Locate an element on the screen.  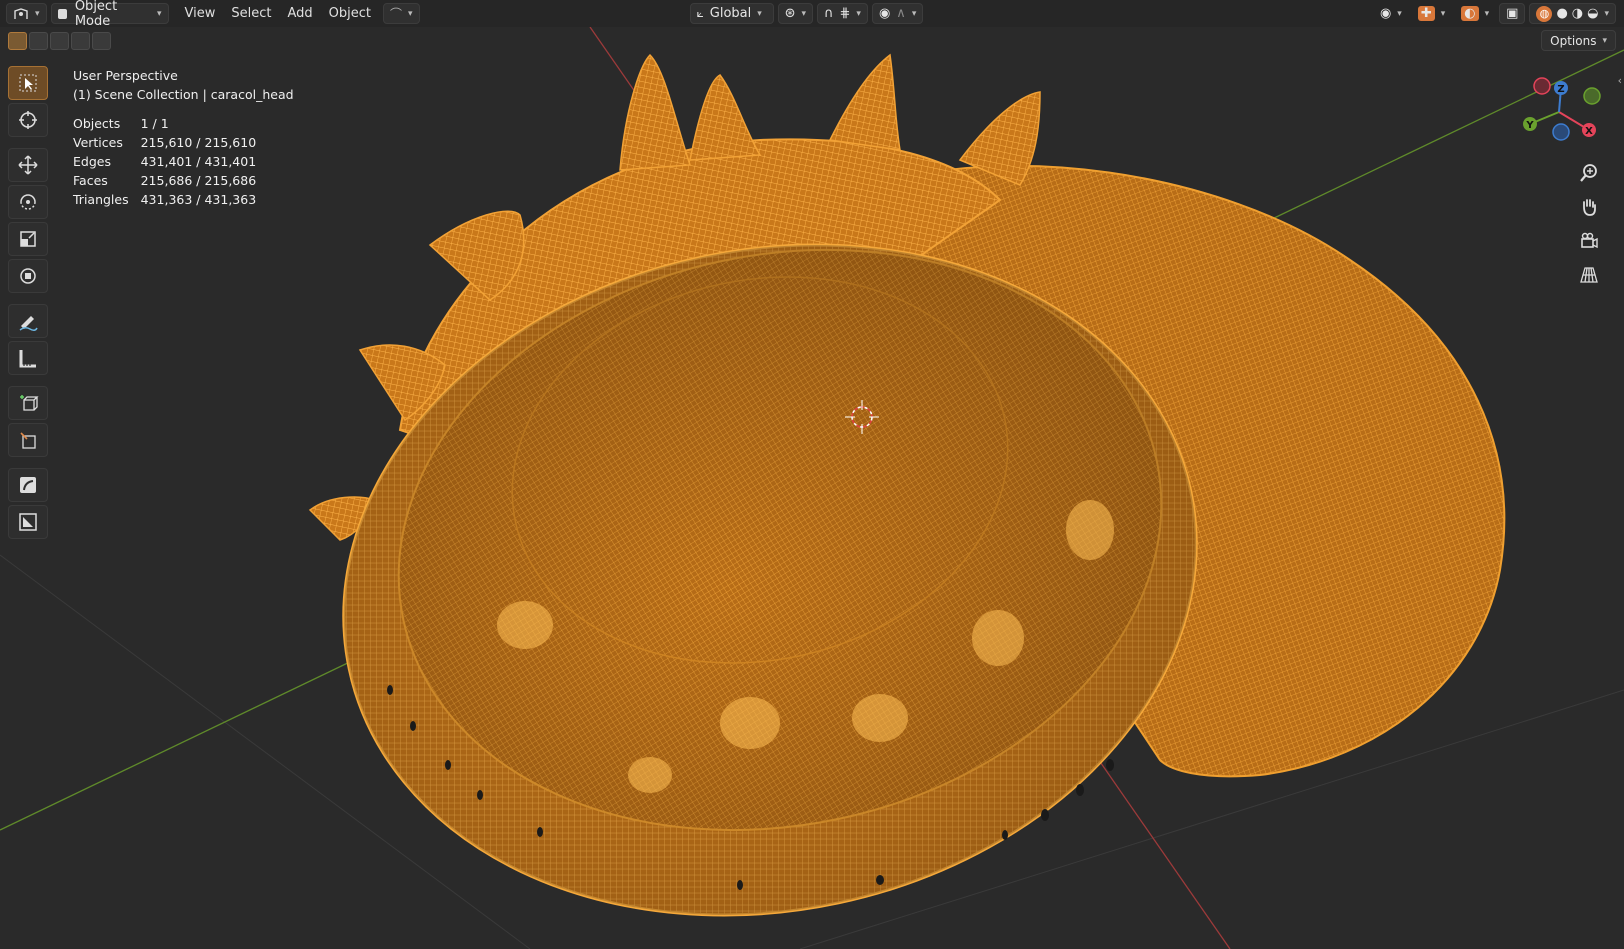
stat-value: 215,610 / 215,610 is located at coordinates (198, 142).